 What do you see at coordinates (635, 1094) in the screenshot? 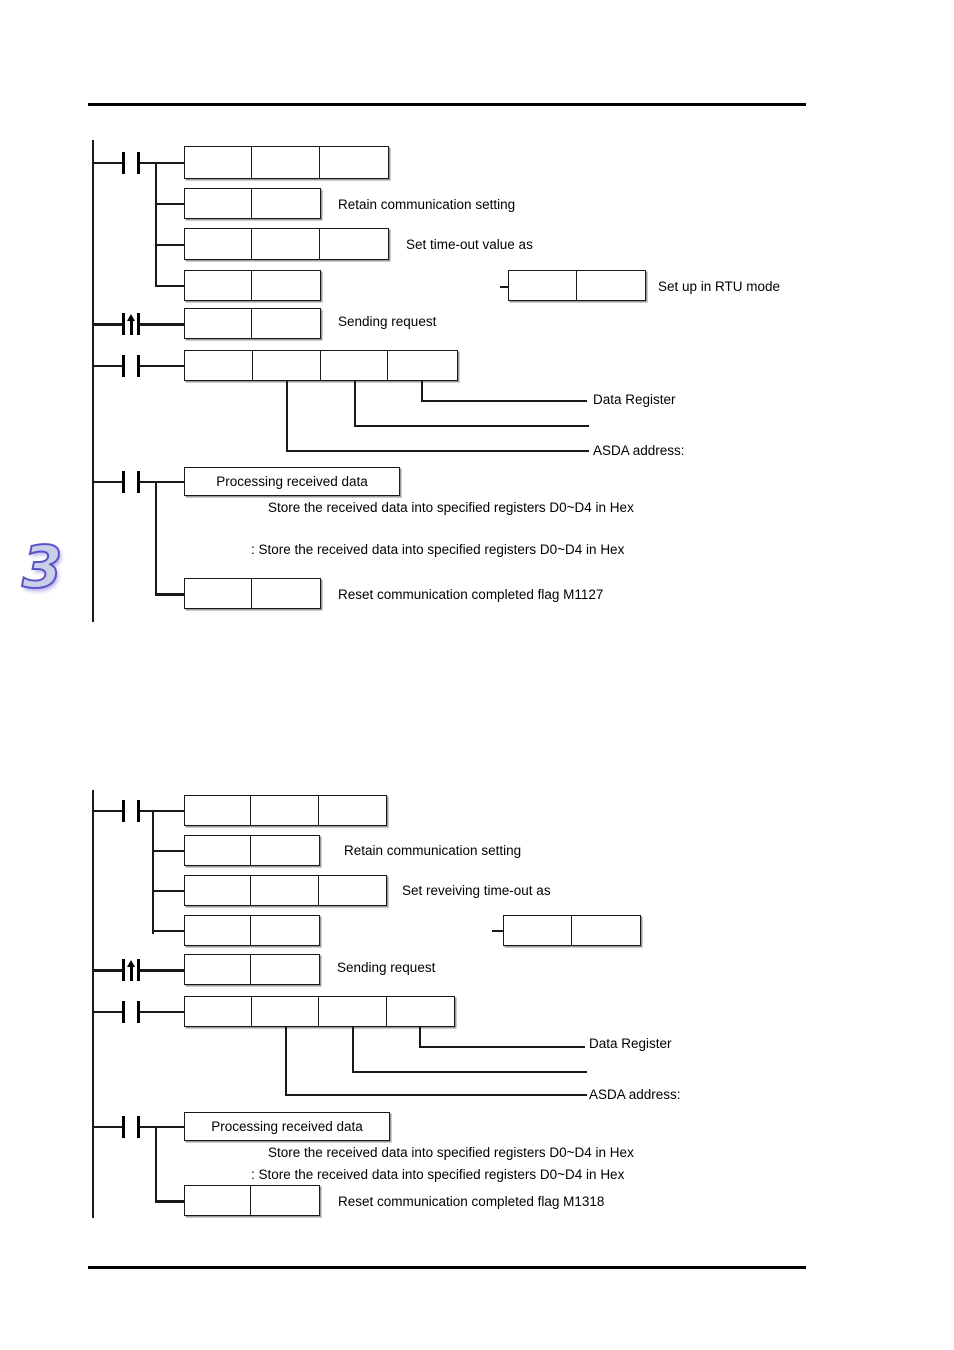
I see `callout-label-asda-address-2: ASDA address:` at bounding box center [635, 1094].